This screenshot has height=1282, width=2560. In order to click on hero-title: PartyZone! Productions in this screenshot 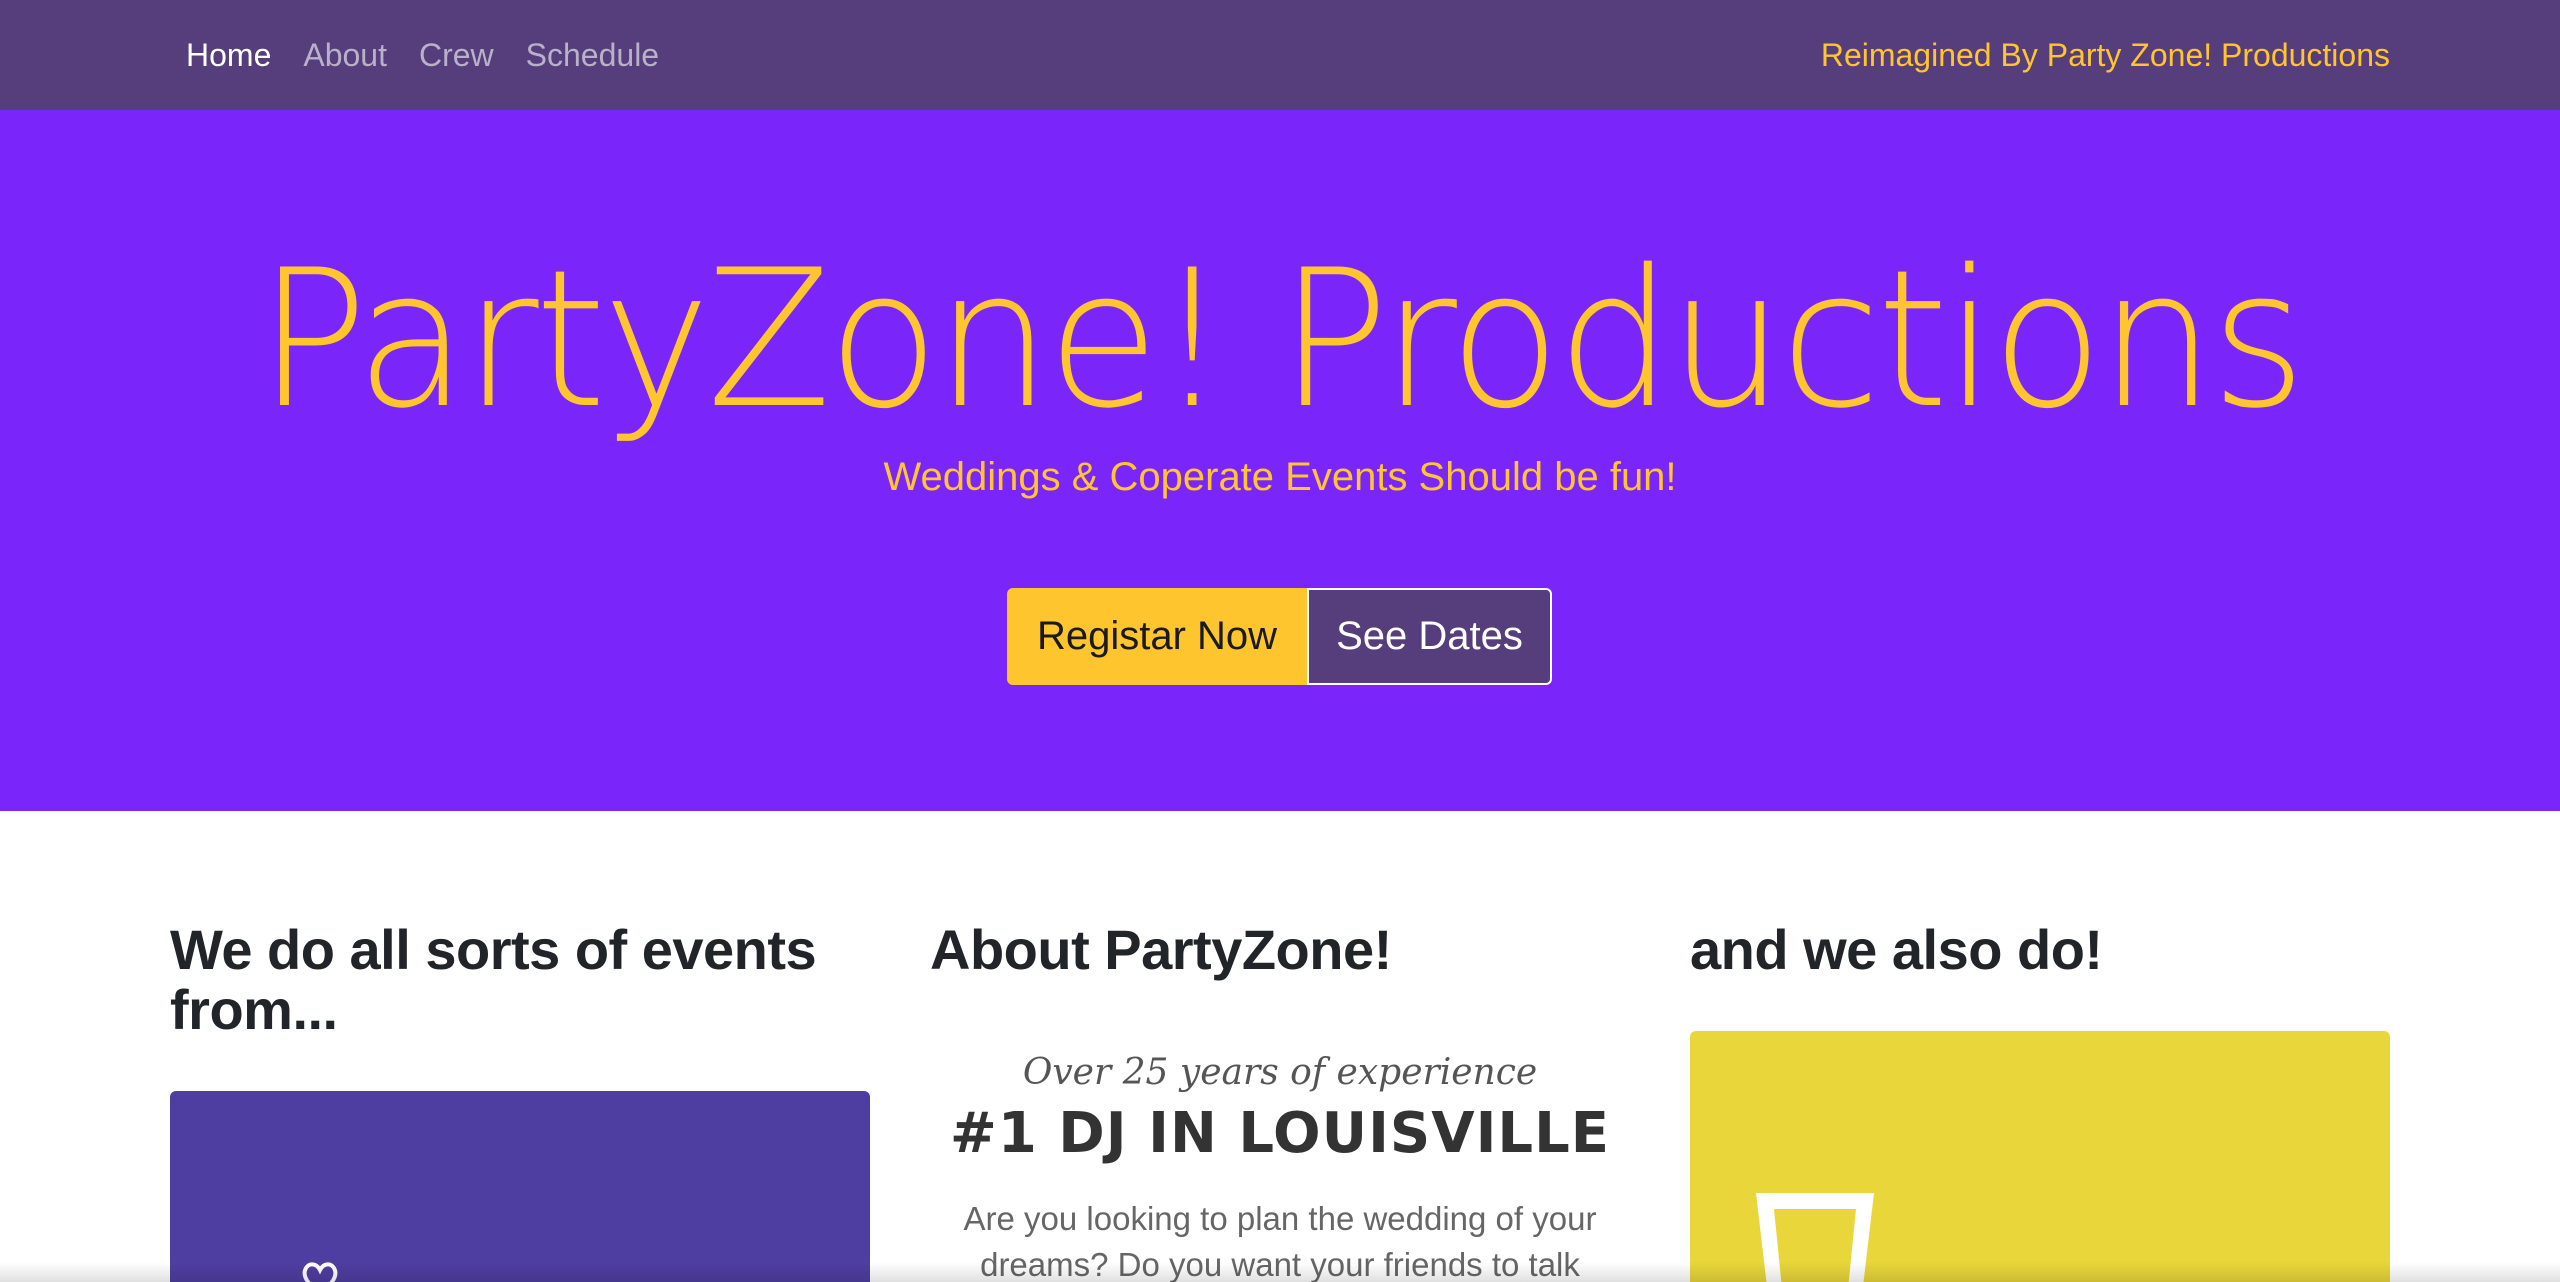, I will do `click(1281, 339)`.